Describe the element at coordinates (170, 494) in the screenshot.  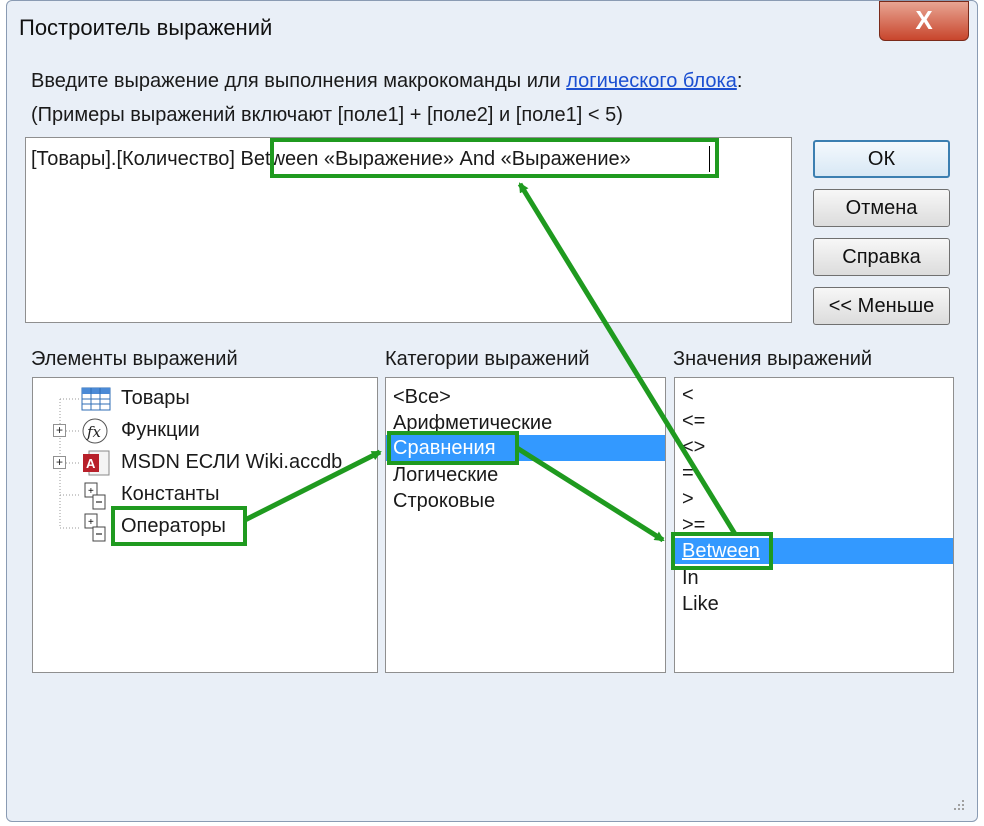
I see `tree-item-constants: Константы` at that location.